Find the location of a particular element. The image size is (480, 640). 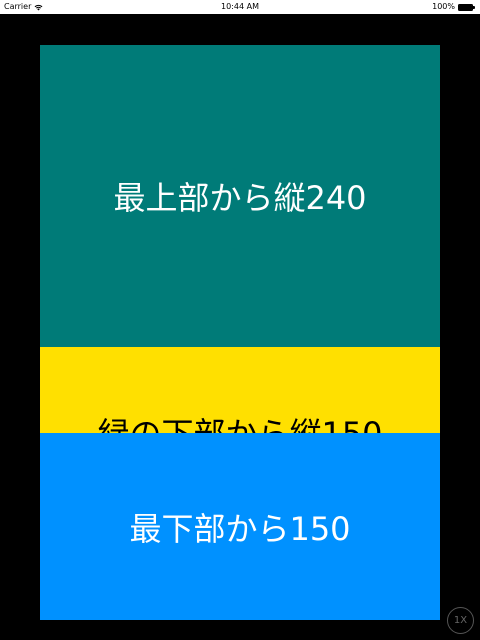

bottom-view-label: 最下部から150 is located at coordinates (240, 528).